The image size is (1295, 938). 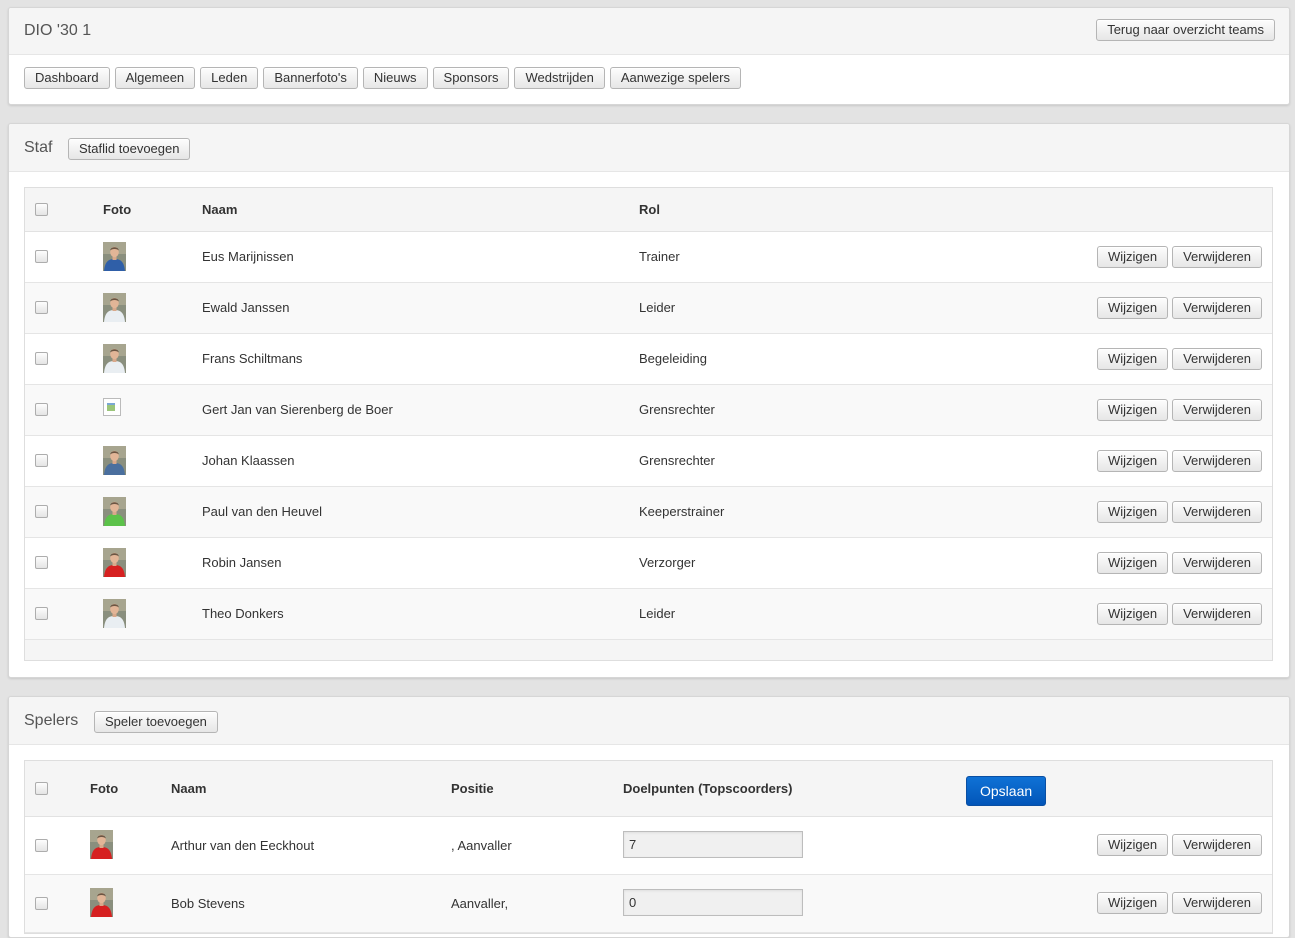 What do you see at coordinates (248, 460) in the screenshot?
I see `staff-name: Johan Klaassen` at bounding box center [248, 460].